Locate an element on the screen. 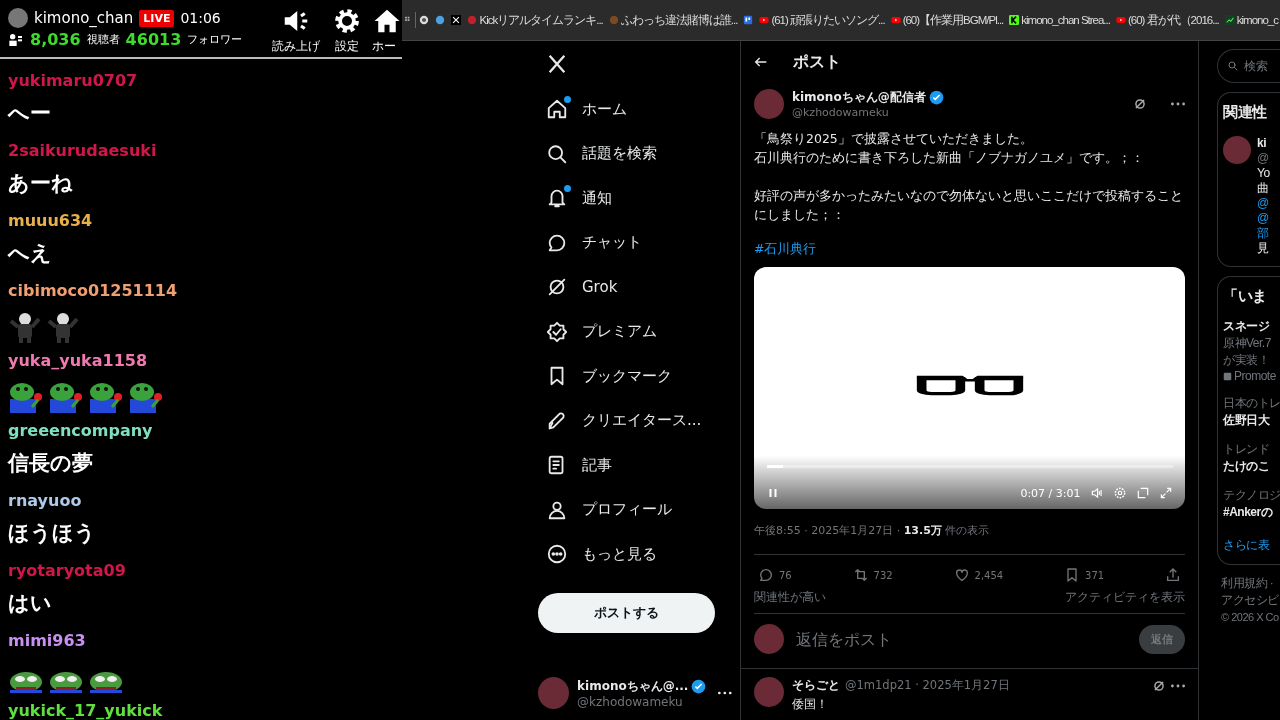 This screenshot has width=1280, height=720. chat-username: yukimaru0707 is located at coordinates (73, 81).